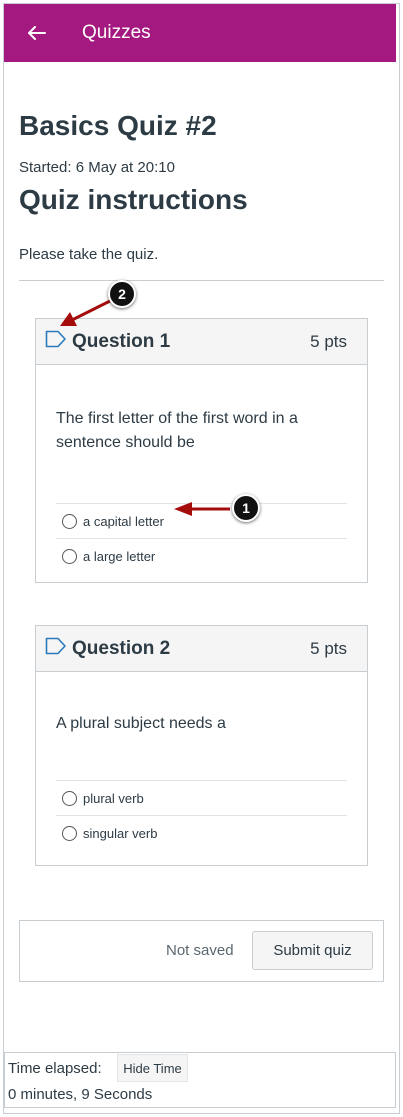 The height and width of the screenshot is (1117, 403). What do you see at coordinates (145, 407) in the screenshot?
I see `annotation-arrows` at bounding box center [145, 407].